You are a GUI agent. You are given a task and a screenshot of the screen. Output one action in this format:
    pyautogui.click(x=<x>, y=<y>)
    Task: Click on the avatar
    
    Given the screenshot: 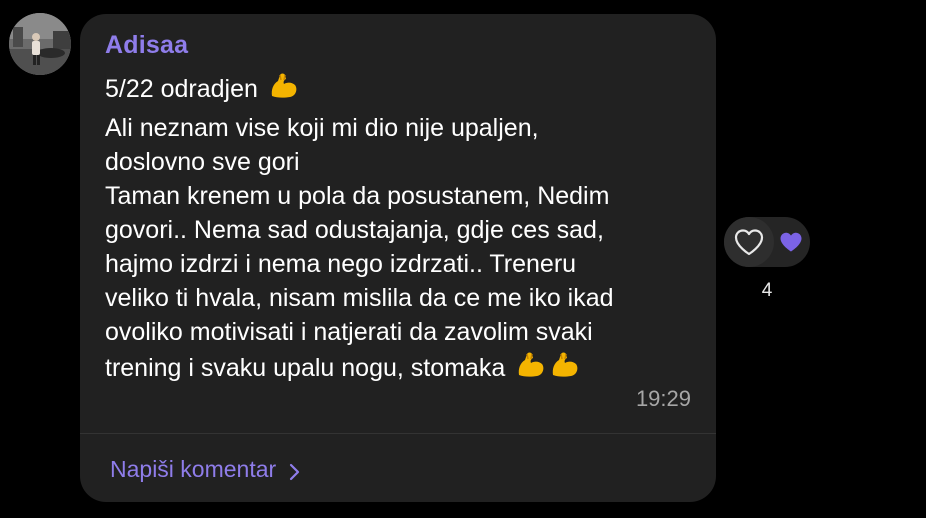 What is the action you would take?
    pyautogui.click(x=40, y=44)
    